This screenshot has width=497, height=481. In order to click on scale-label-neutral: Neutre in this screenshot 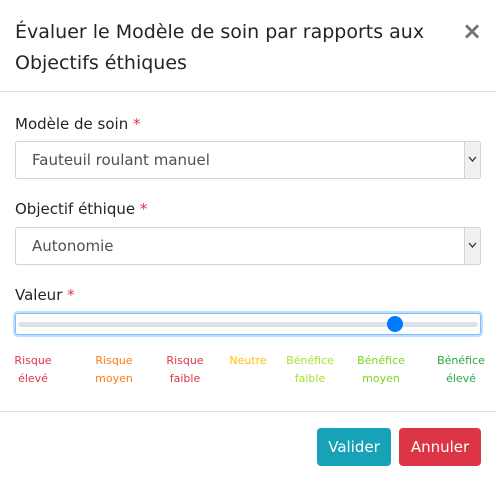, I will do `click(248, 361)`.